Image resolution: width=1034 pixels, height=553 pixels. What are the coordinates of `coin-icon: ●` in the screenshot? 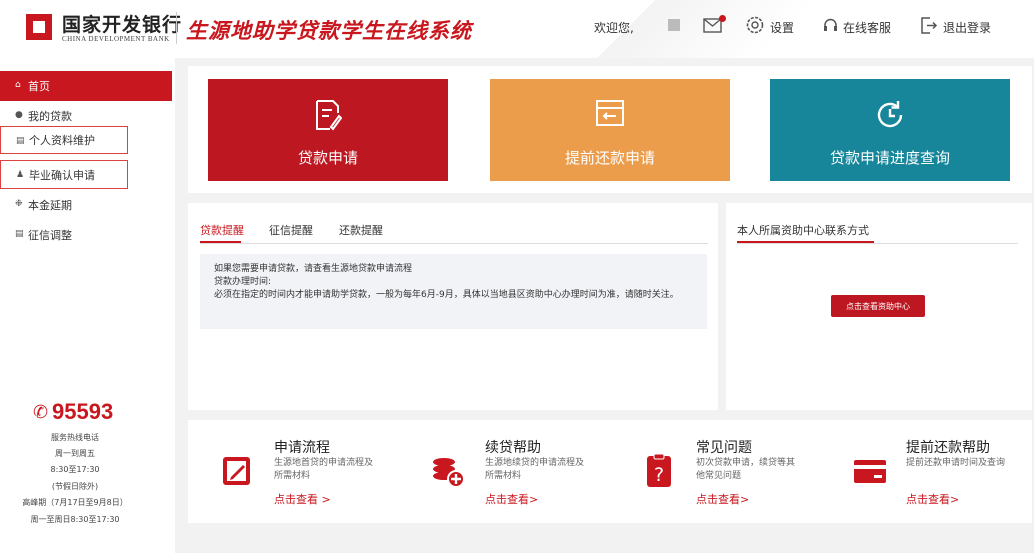 It's located at (19, 115).